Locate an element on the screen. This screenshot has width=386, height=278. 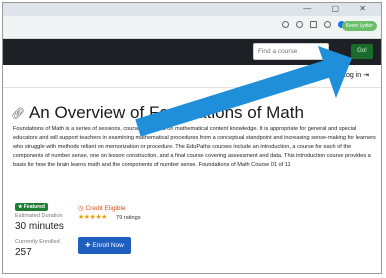
search-input is located at coordinates (291, 51).